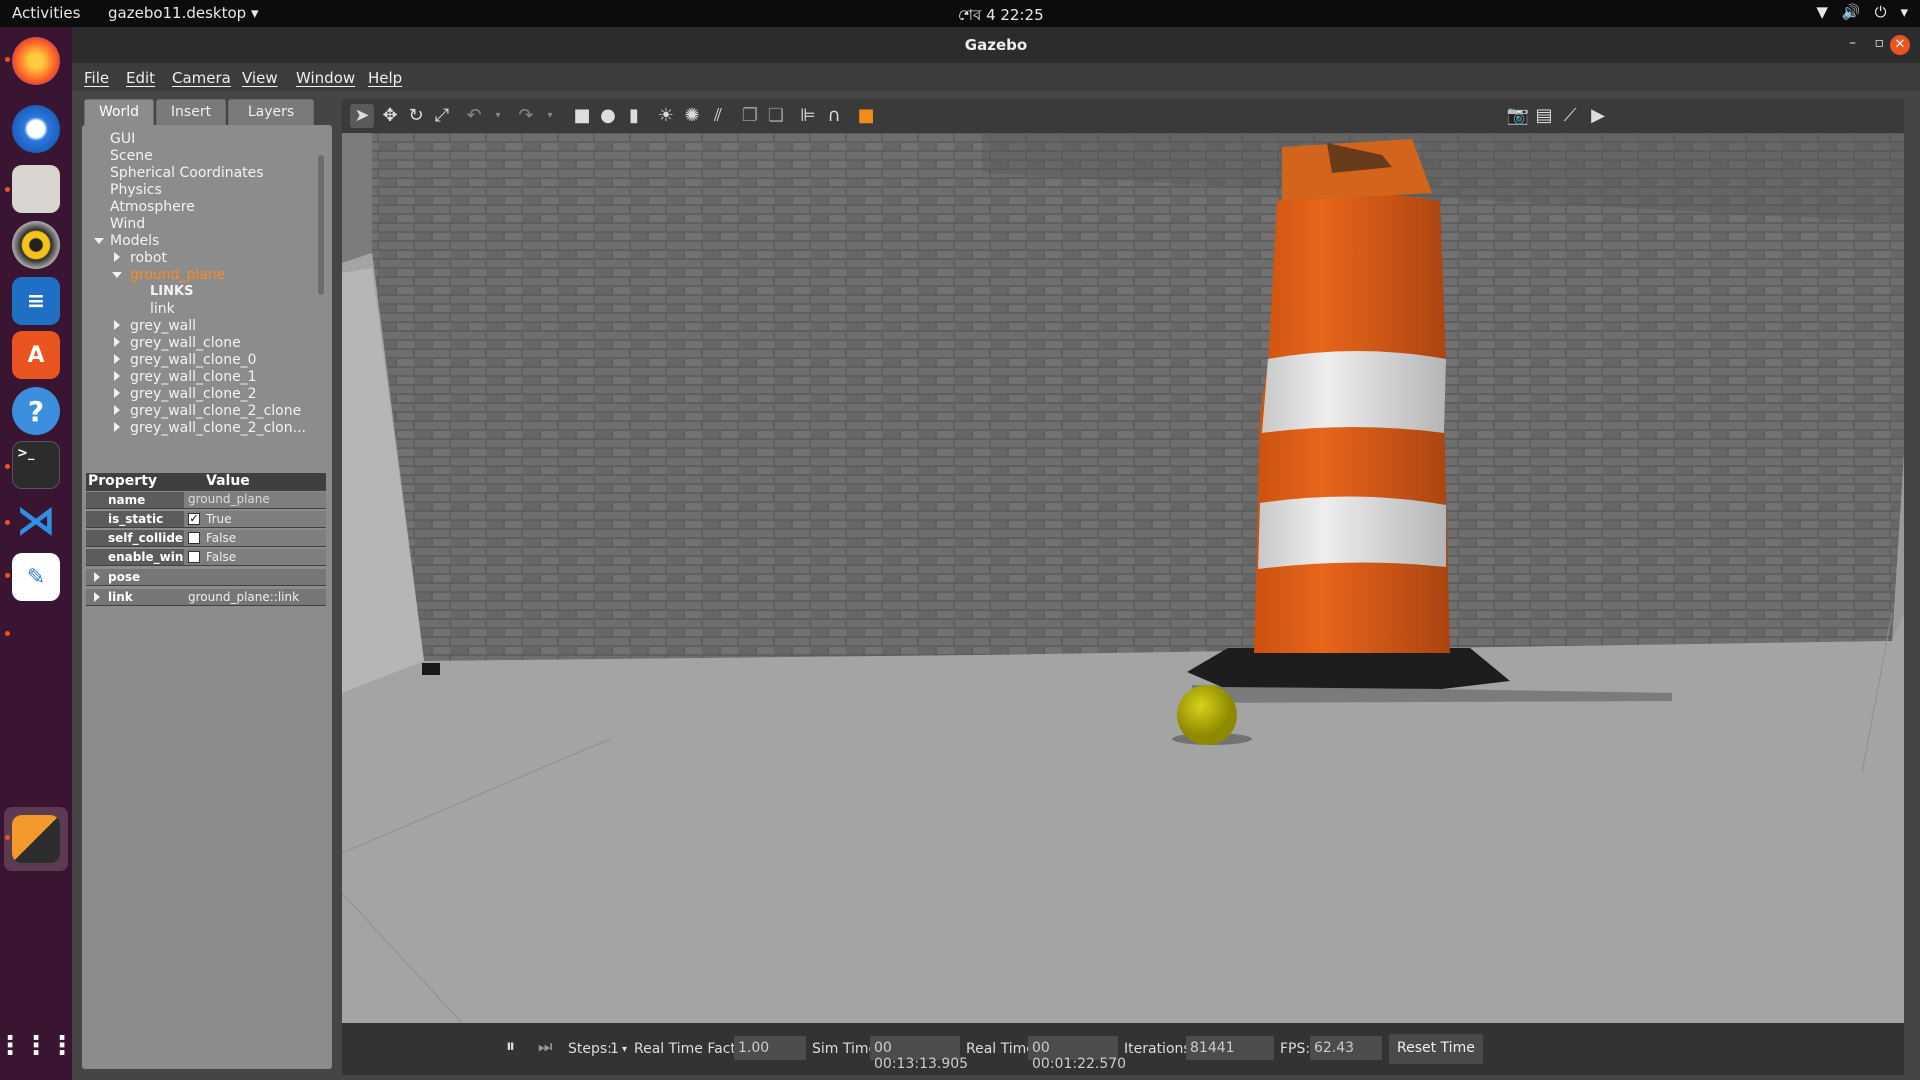 The image size is (1920, 1080). What do you see at coordinates (119, 112) in the screenshot?
I see `tab-world: World` at bounding box center [119, 112].